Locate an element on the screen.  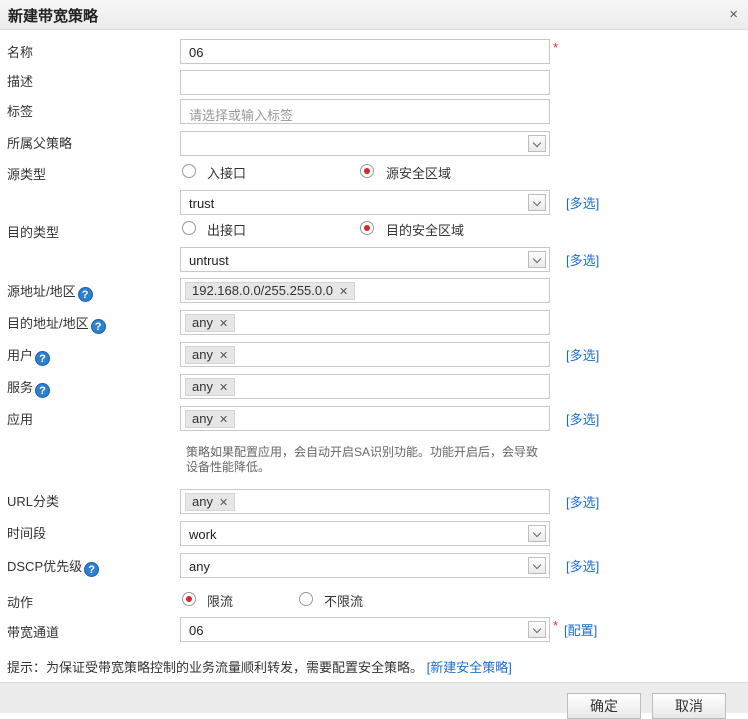
dscp-label: DSCP优先级? is located at coordinates (53, 566).